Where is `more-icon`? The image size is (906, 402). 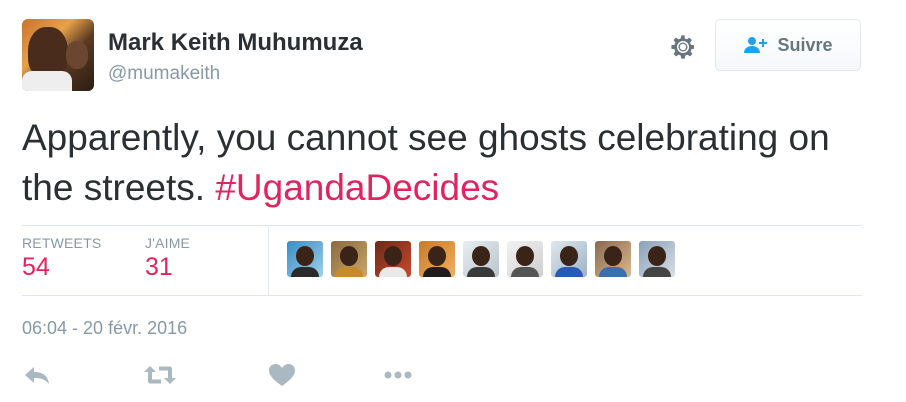 more-icon is located at coordinates (398, 375).